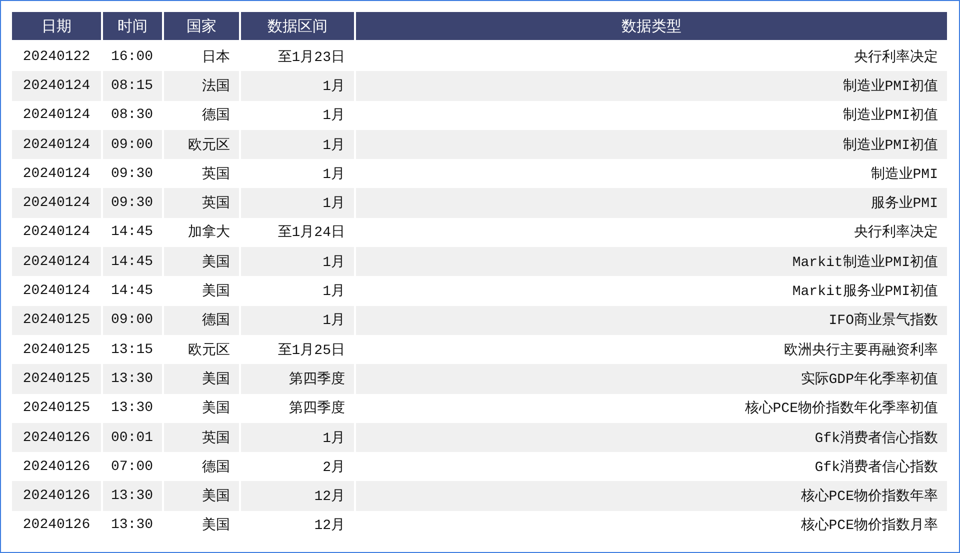  I want to click on column-header: 日期, so click(56, 26).